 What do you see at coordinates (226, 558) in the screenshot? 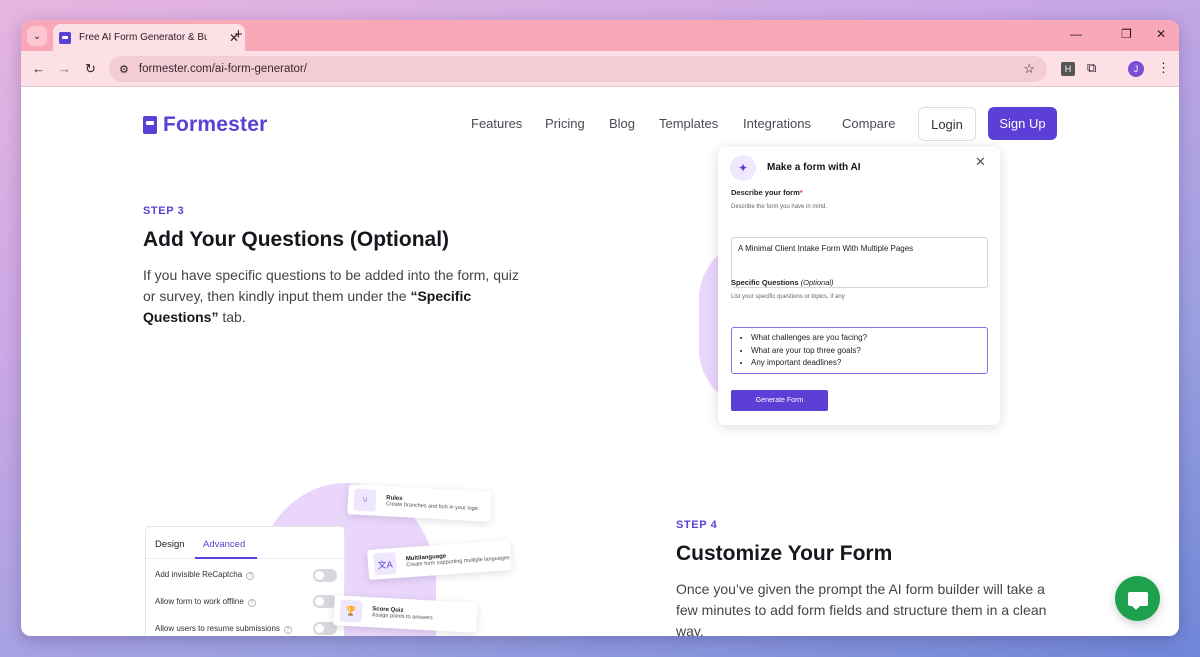
I see `active-tab-indicator` at bounding box center [226, 558].